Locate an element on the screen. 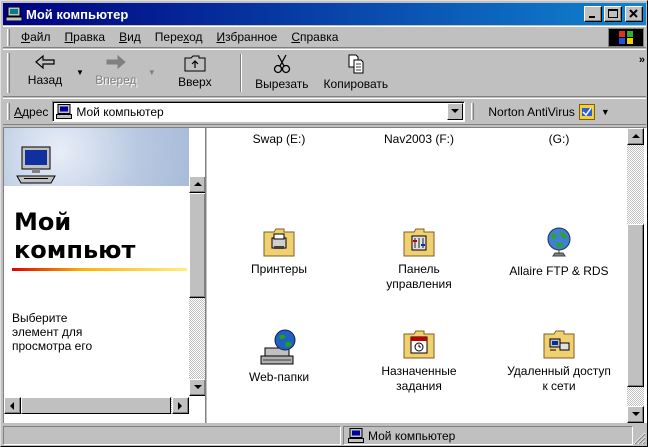 This screenshot has width=648, height=447. address-input: Мой компьютер is located at coordinates (259, 111).